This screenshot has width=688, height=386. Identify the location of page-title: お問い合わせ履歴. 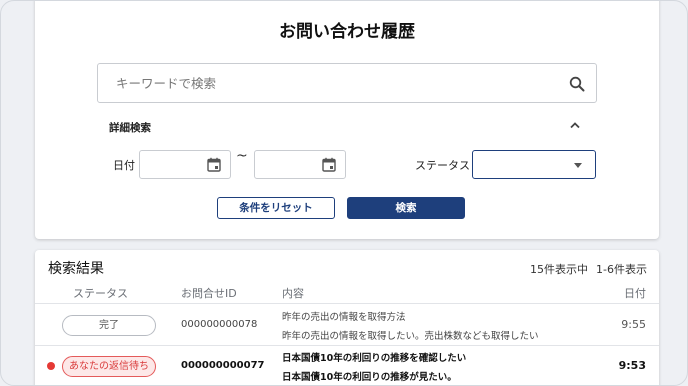
(347, 32).